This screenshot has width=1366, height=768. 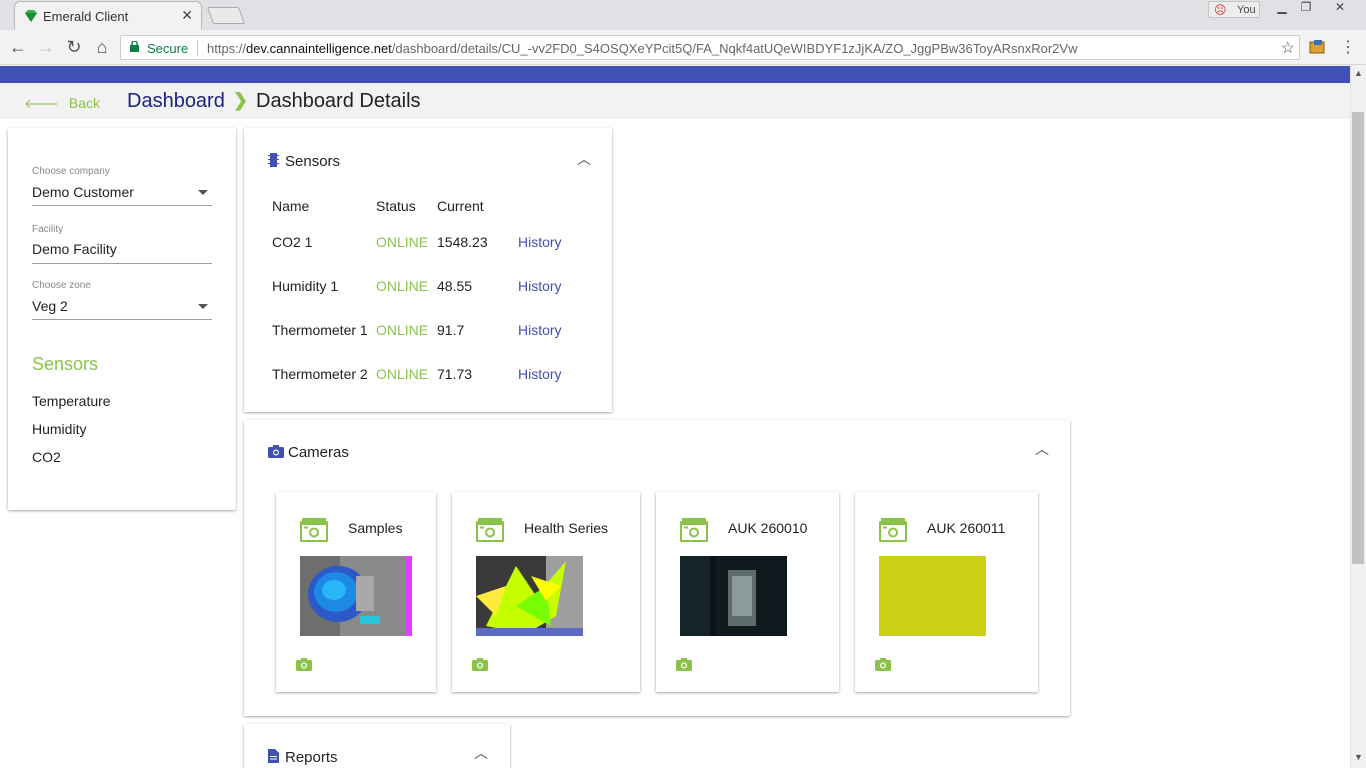 What do you see at coordinates (241, 100) in the screenshot?
I see `chevron-right-icon: ❯` at bounding box center [241, 100].